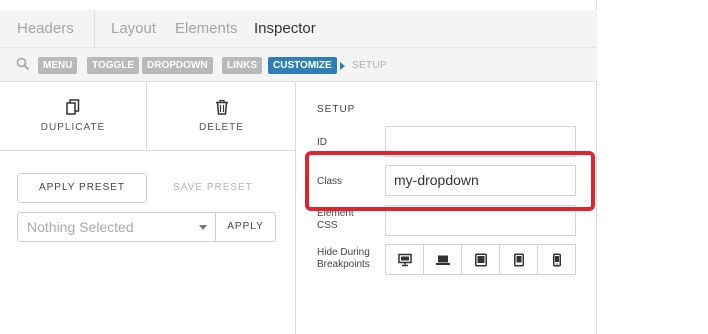 Image resolution: width=708 pixels, height=334 pixels. I want to click on duplicate-button: DUPLICATE, so click(73, 116).